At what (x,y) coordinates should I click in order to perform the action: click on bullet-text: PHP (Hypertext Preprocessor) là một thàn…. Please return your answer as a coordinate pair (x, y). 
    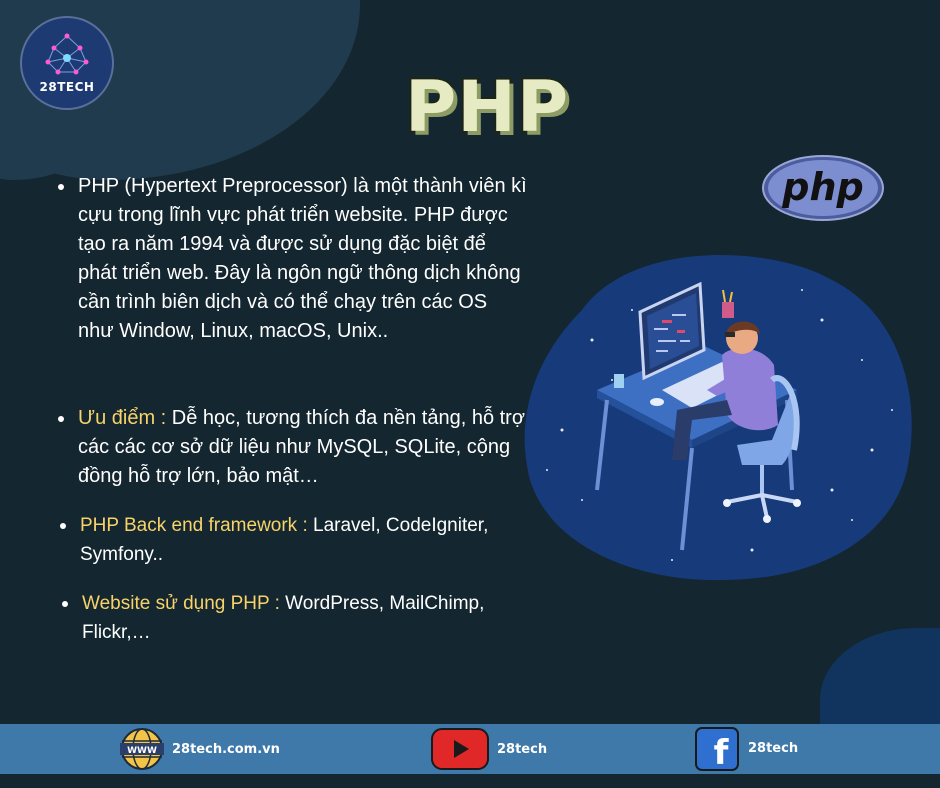
    Looking at the image, I should click on (302, 258).